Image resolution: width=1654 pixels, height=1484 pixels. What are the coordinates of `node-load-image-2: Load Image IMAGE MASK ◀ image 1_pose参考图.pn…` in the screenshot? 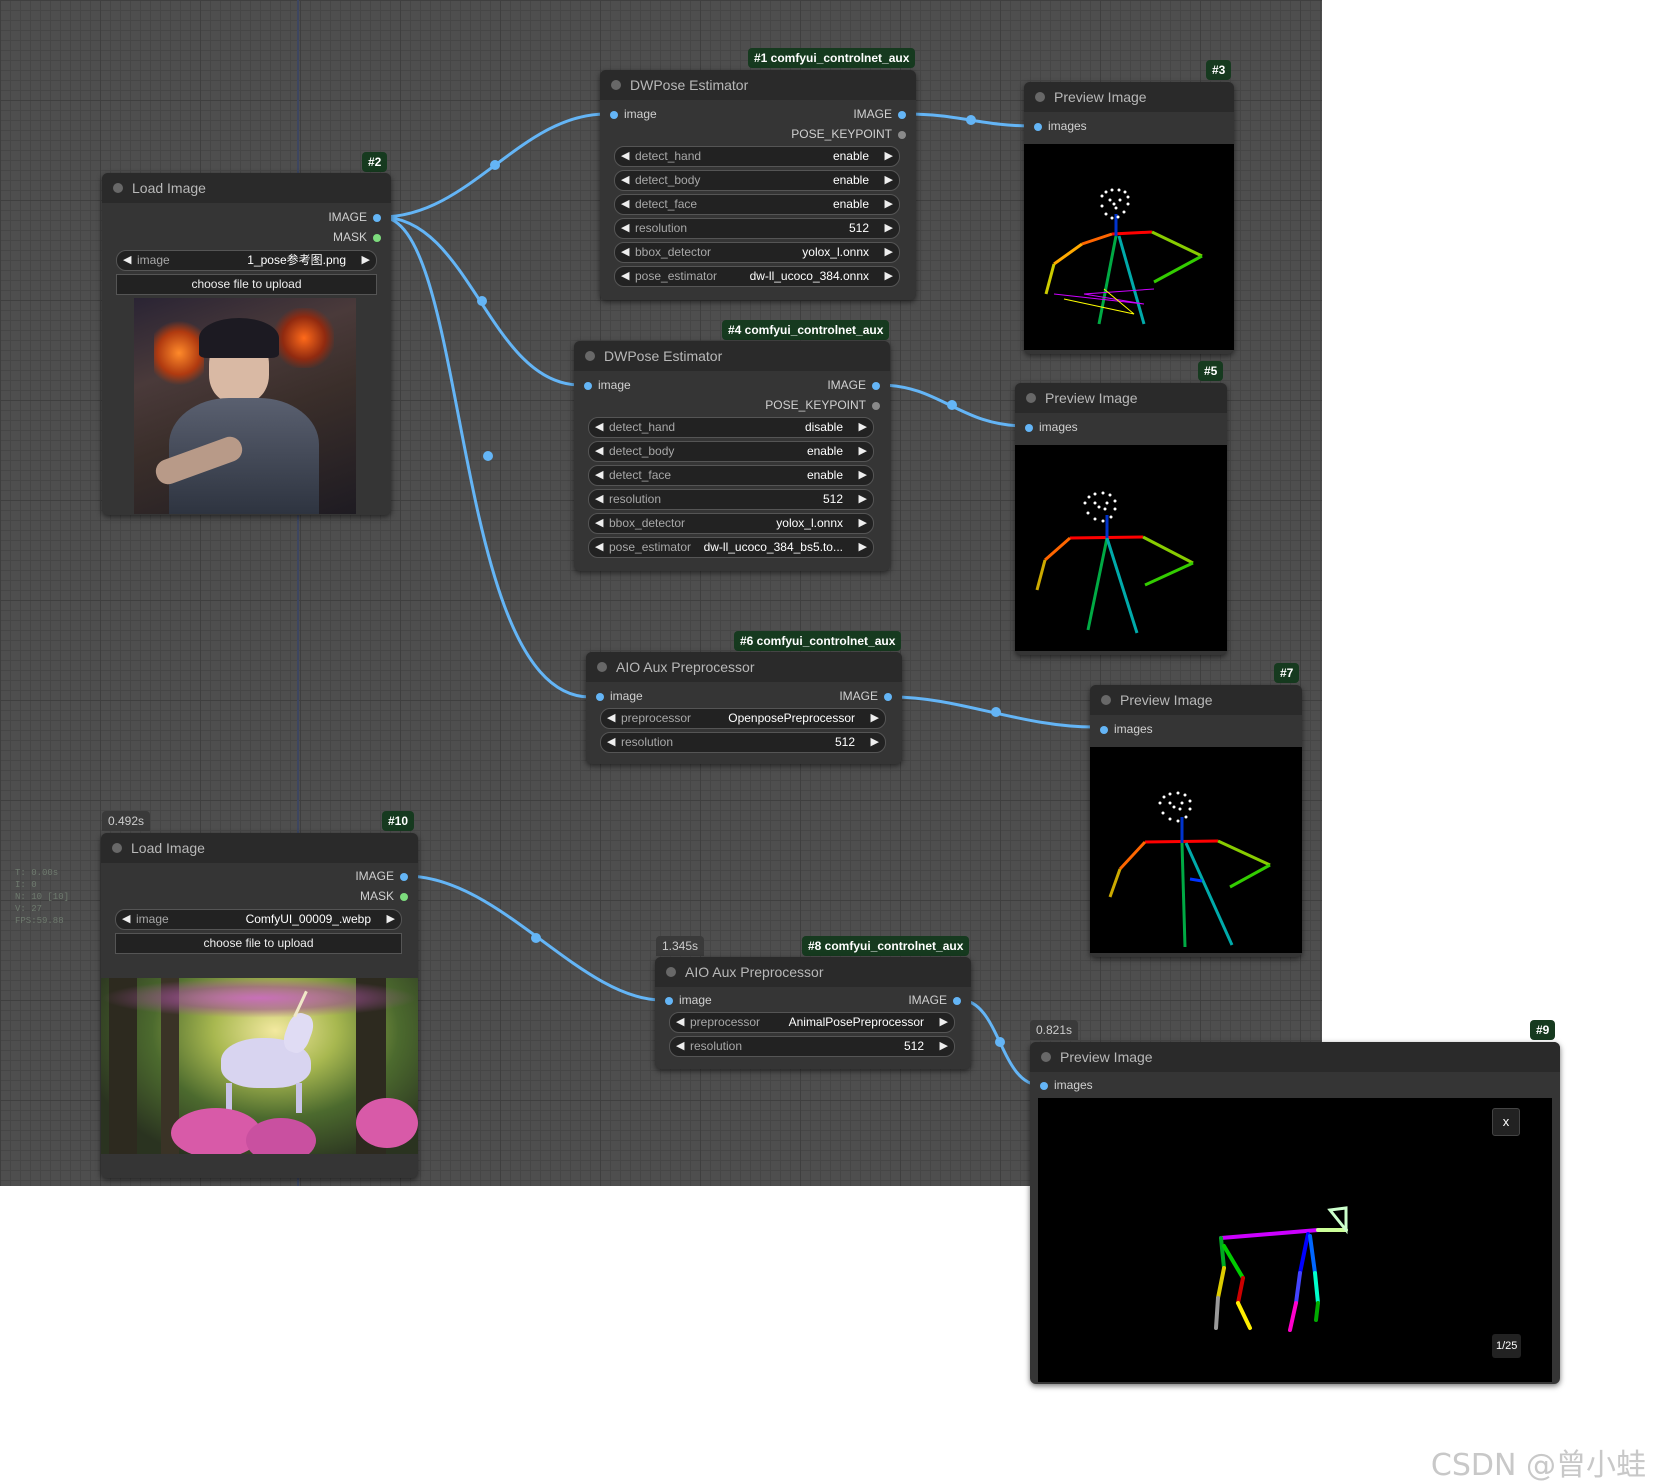 It's located at (246, 344).